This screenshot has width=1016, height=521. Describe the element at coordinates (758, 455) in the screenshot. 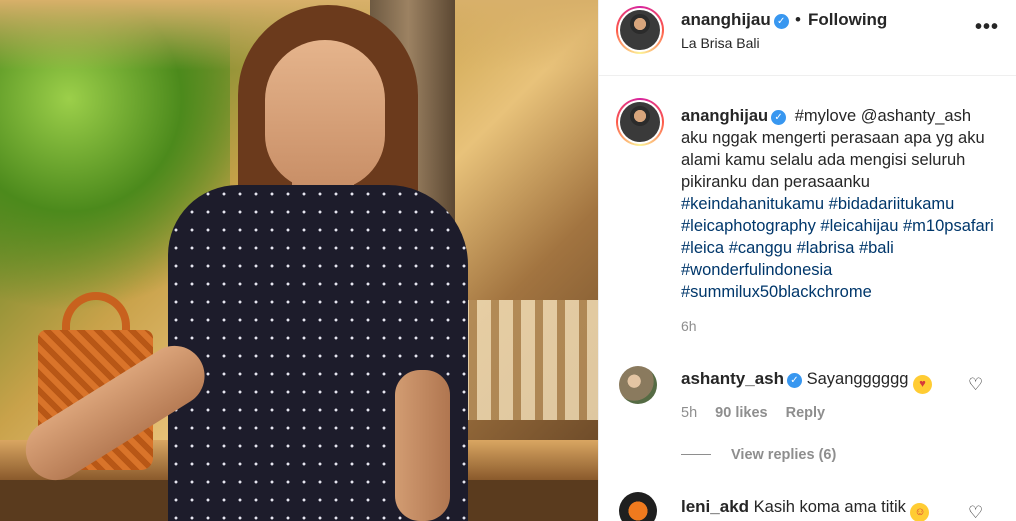

I see `view-replies-button: View replies (6)` at that location.